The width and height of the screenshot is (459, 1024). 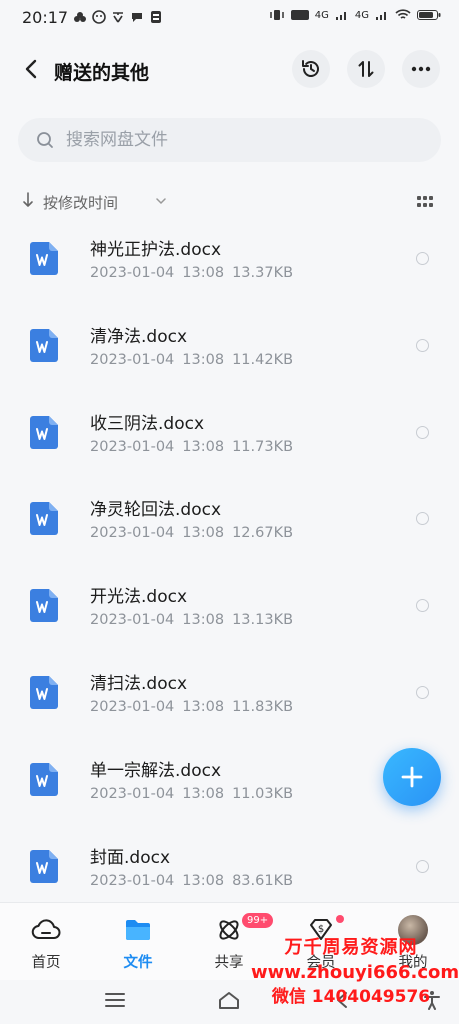 I want to click on signal-icon, so click(x=340, y=16).